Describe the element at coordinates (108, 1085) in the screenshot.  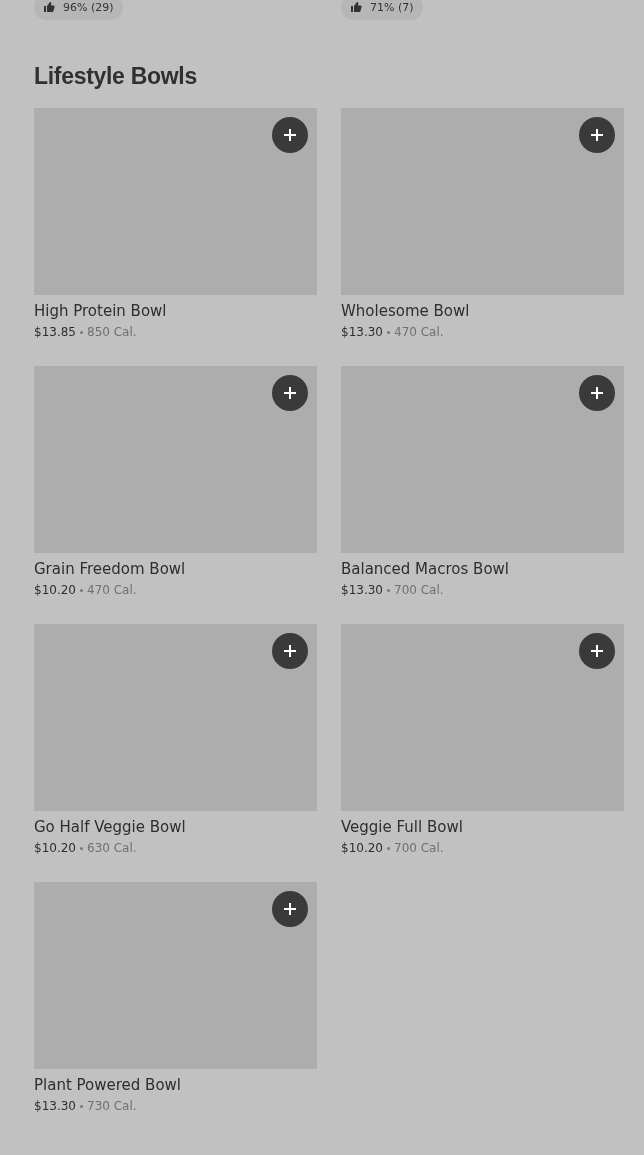
I see `item-name: Plant Powered Bowl` at that location.